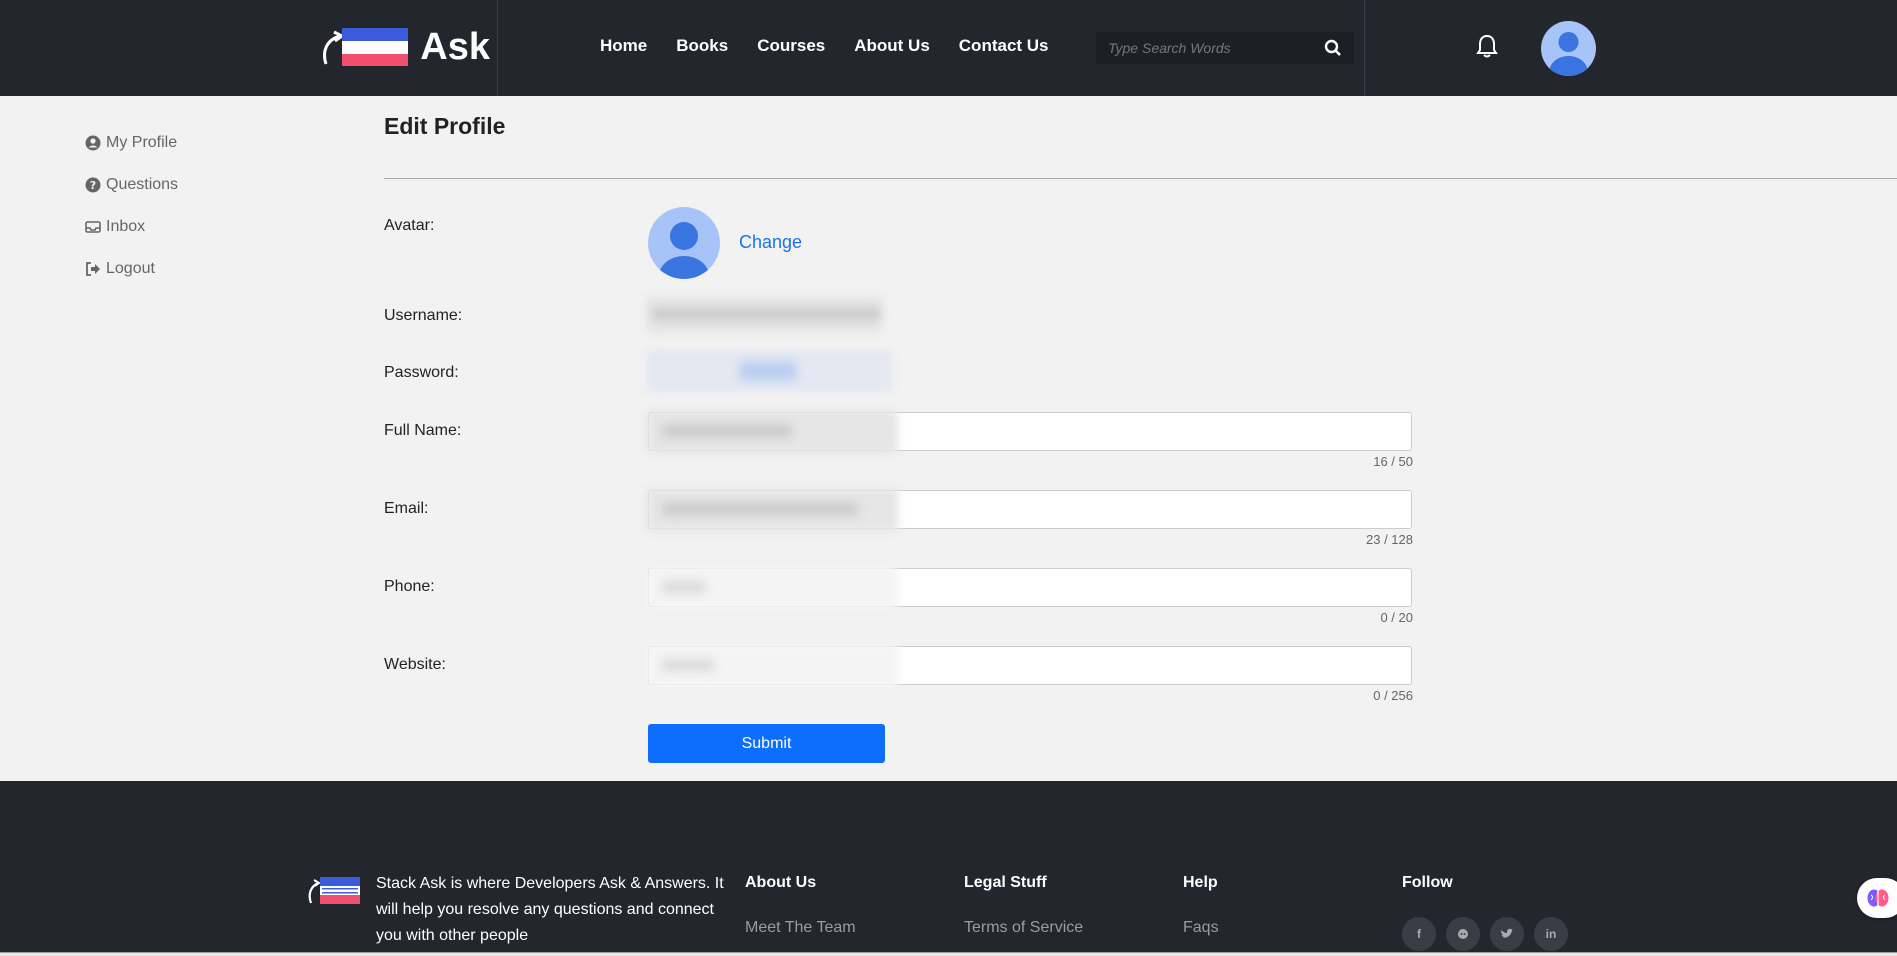  I want to click on password-button-redacted, so click(768, 371).